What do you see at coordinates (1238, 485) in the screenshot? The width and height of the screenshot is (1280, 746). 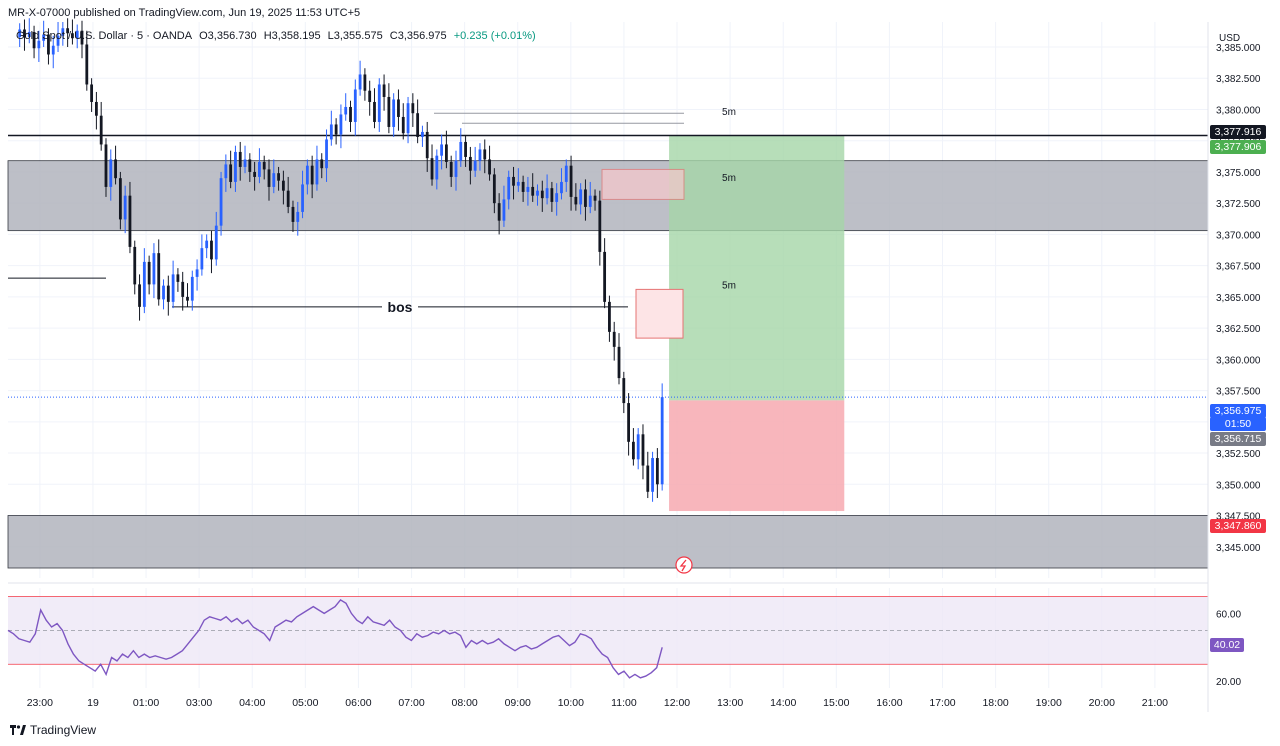 I see `price-tick-label: 3,350.000` at bounding box center [1238, 485].